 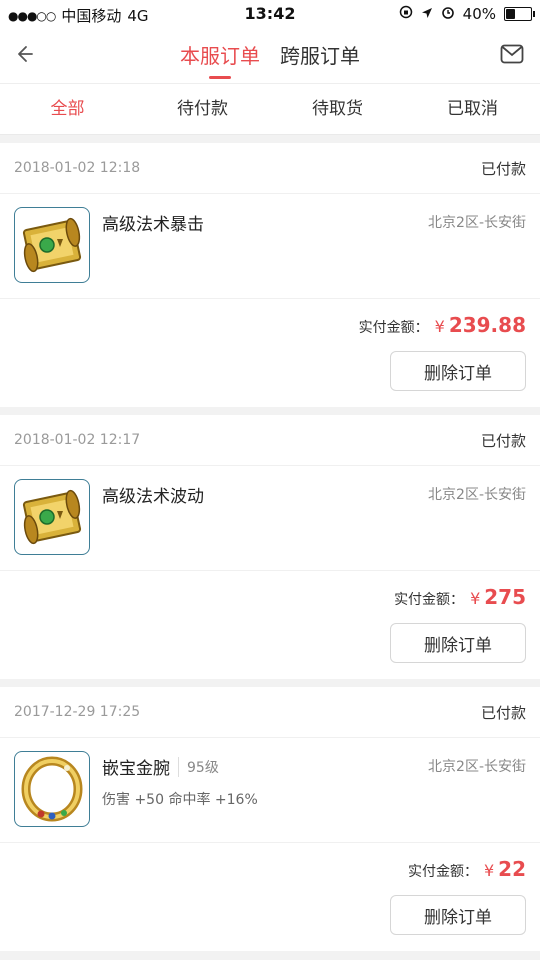 What do you see at coordinates (472, 109) in the screenshot?
I see `filter-cancelled: 已取消` at bounding box center [472, 109].